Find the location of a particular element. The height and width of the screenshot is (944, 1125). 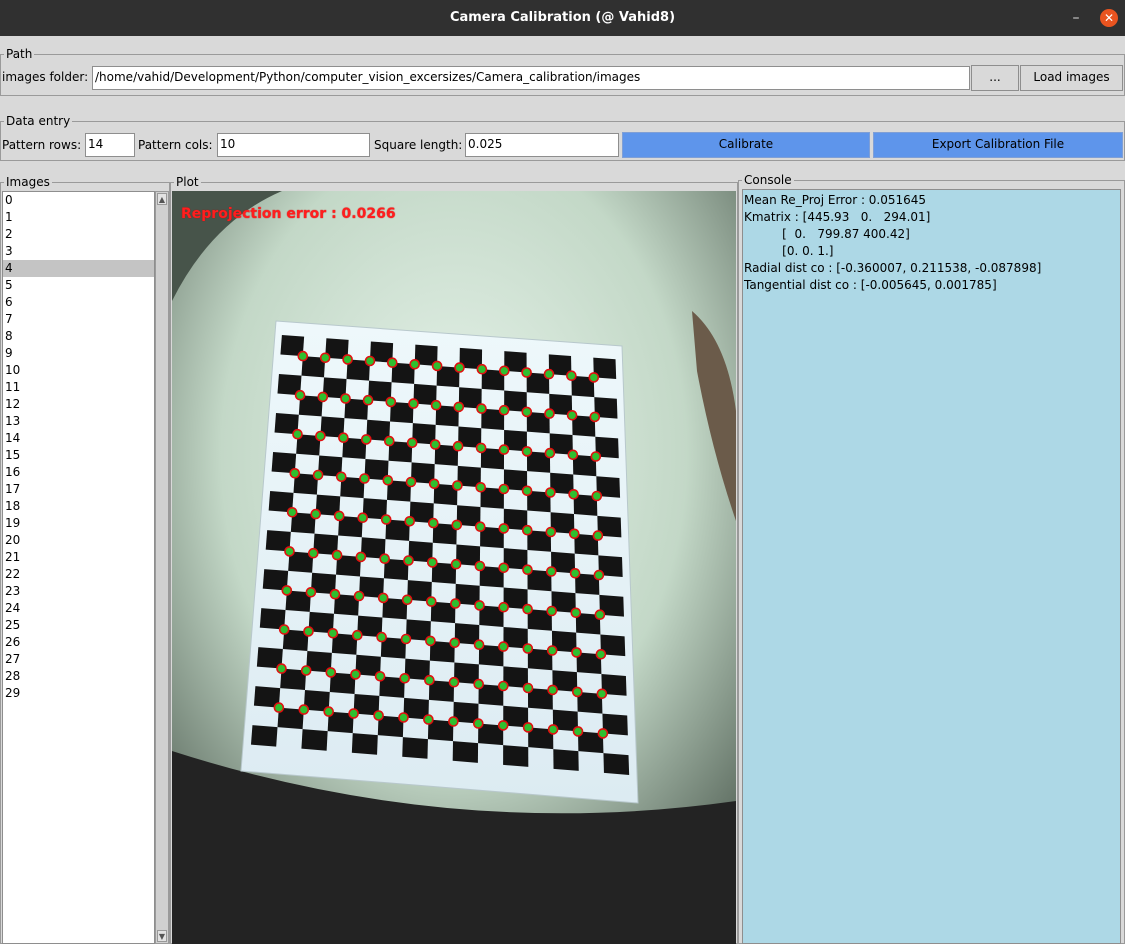

list-item: 7 is located at coordinates (78, 319).